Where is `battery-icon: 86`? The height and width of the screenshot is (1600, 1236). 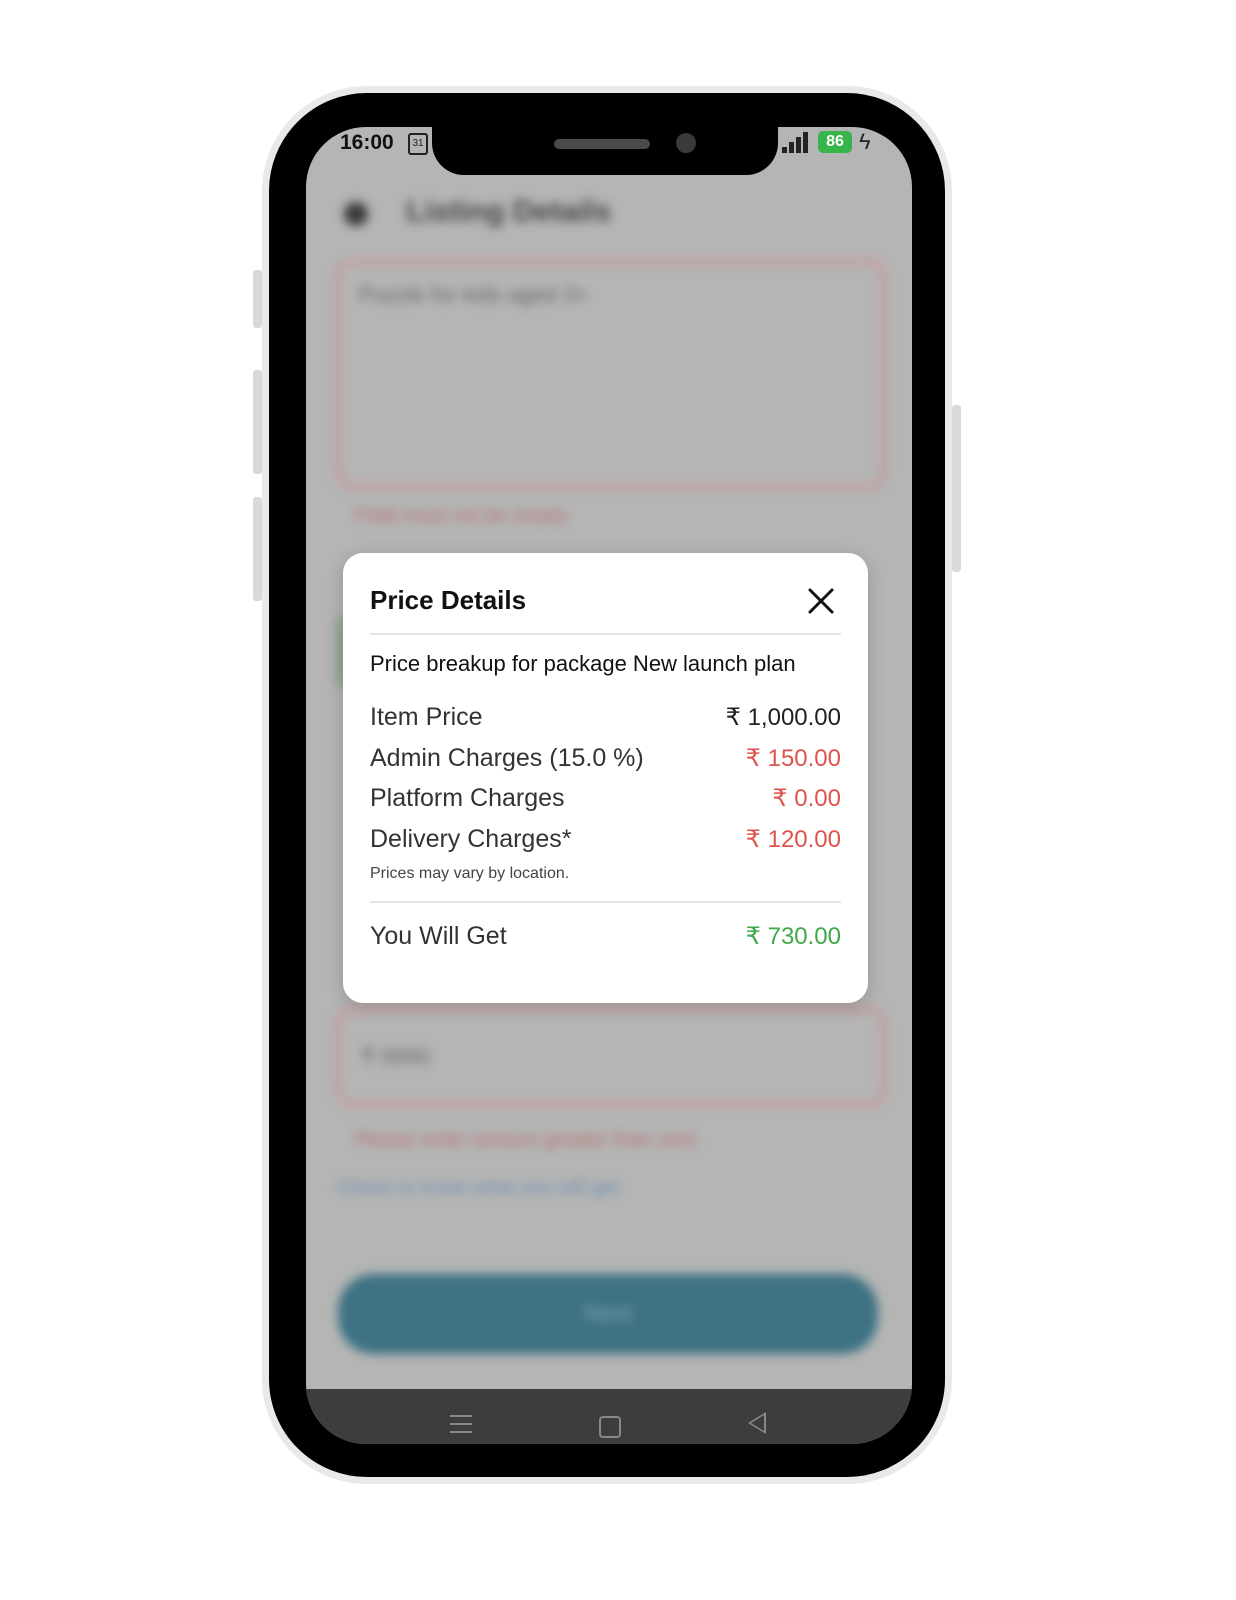 battery-icon: 86 is located at coordinates (835, 142).